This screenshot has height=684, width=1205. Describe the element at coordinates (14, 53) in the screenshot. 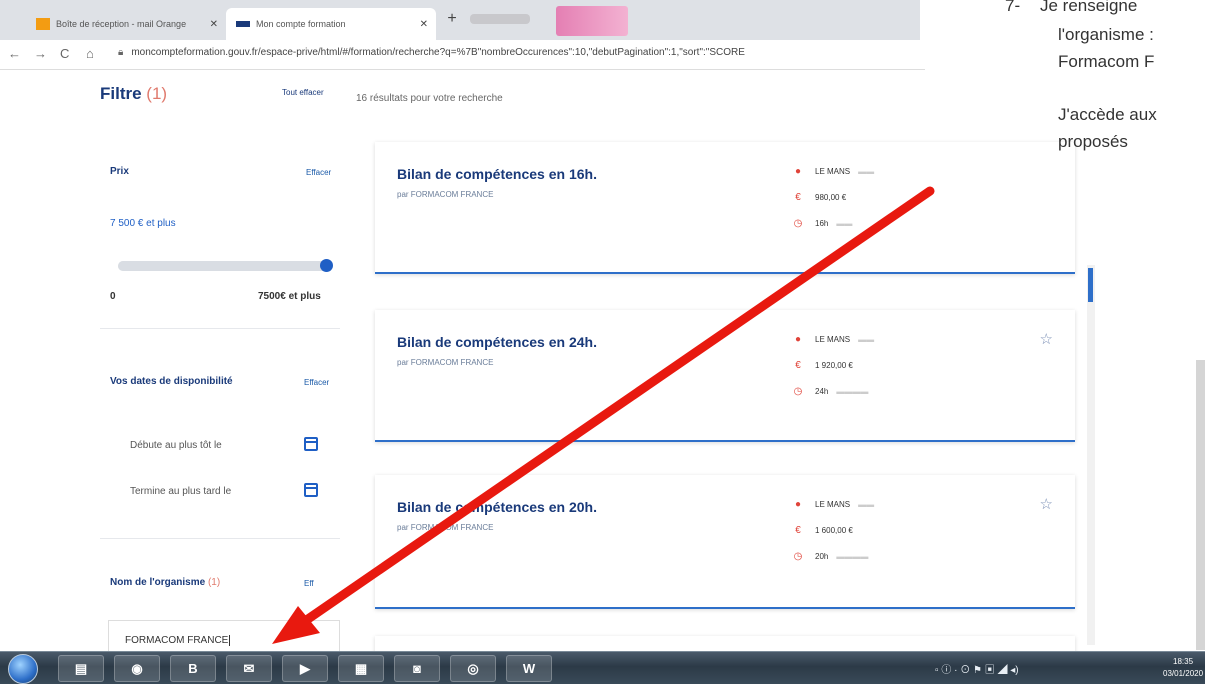

I see `back-icon: ←` at that location.